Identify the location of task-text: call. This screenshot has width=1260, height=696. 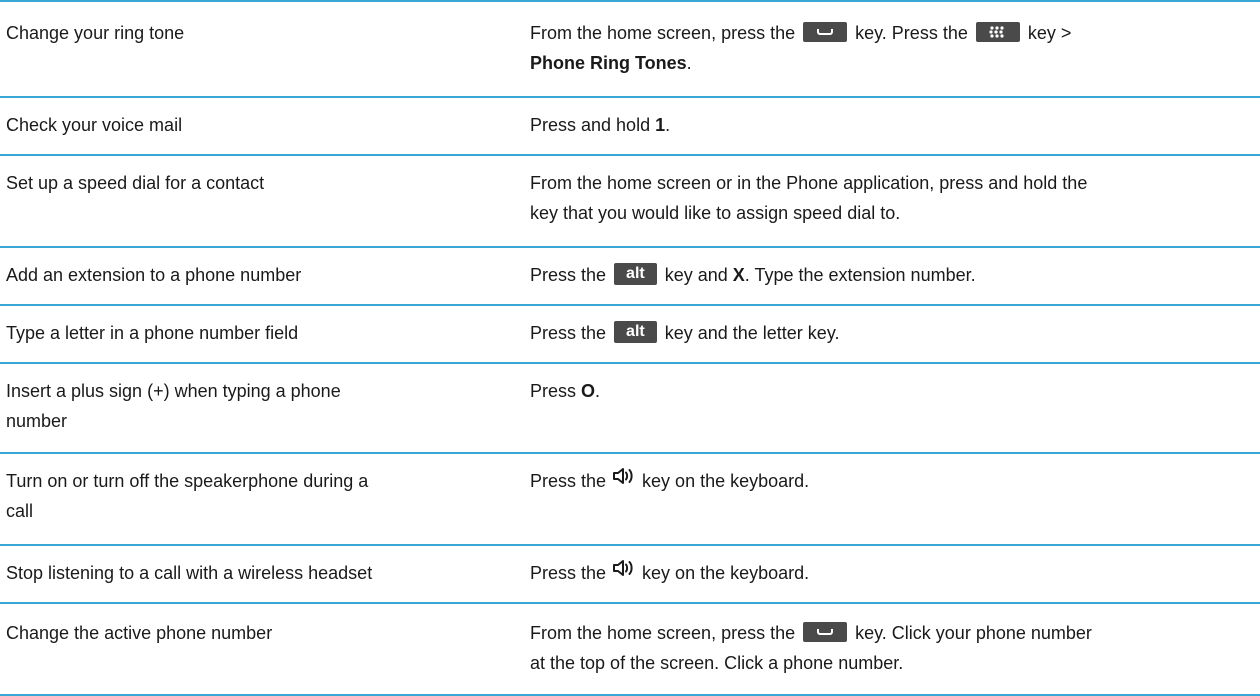
(20, 511).